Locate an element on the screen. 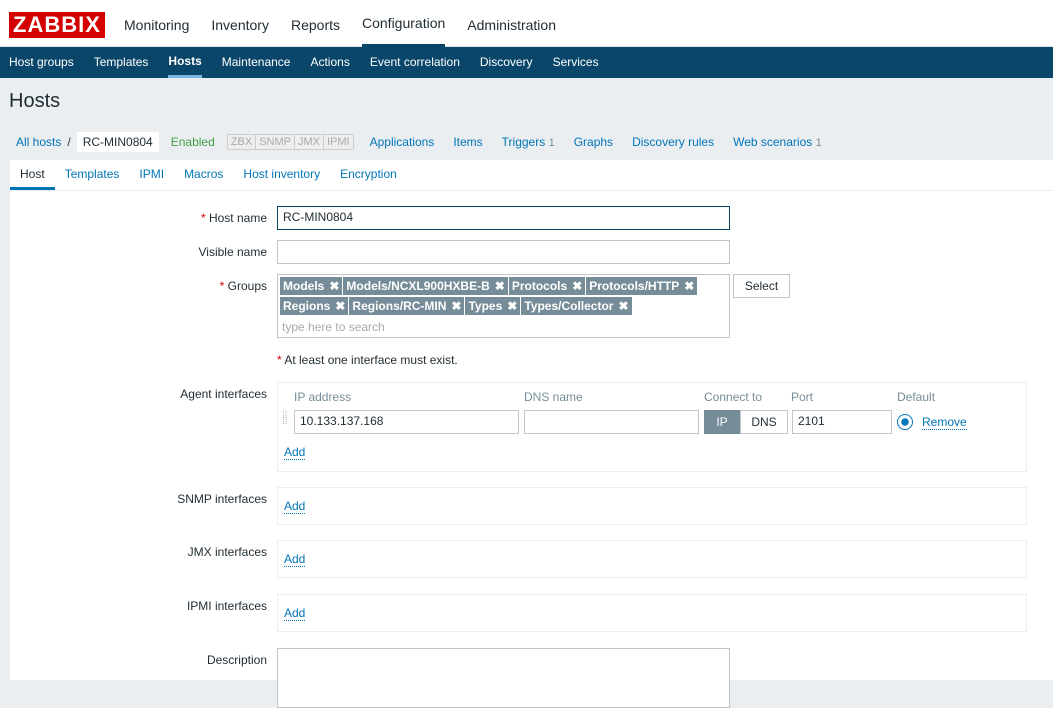 The image size is (1053, 708). menu-administration: Administration is located at coordinates (511, 23).